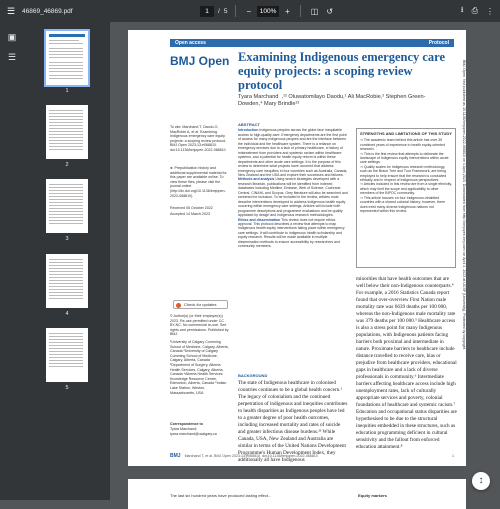  What do you see at coordinates (200, 214) in the screenshot?
I see `accepted-date: Accepted 14 March 2023` at bounding box center [200, 214].